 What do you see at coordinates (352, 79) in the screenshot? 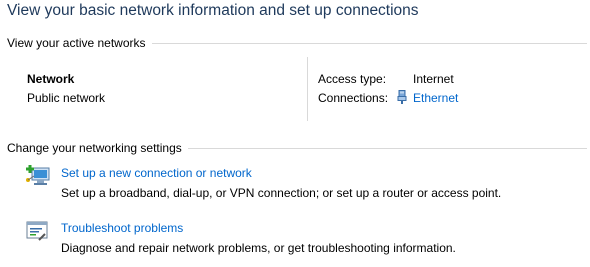
I see `access-type-label: Access type:` at bounding box center [352, 79].